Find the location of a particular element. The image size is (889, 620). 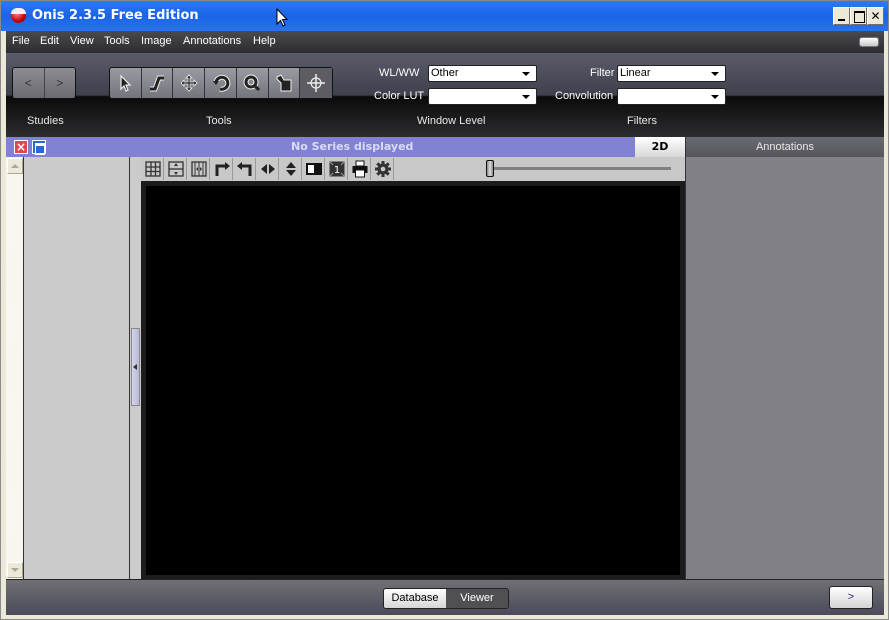

crosshair-icon is located at coordinates (316, 83).